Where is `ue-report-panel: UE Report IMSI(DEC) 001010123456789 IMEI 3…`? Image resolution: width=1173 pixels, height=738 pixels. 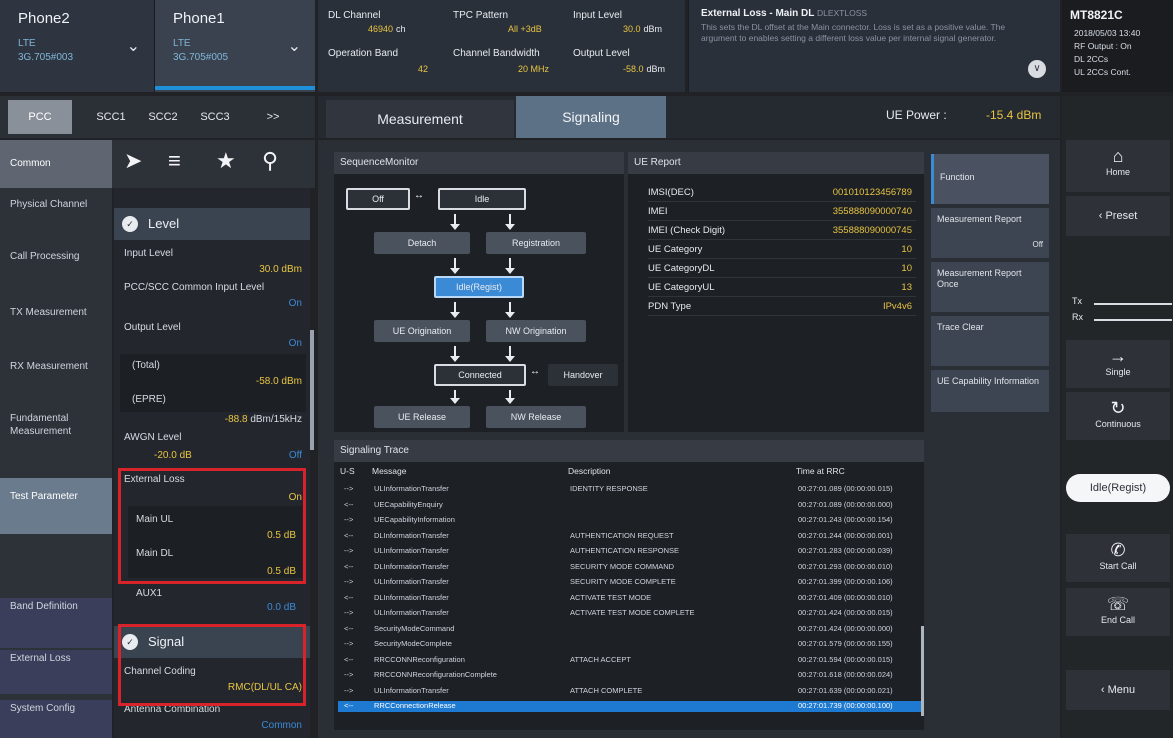
ue-report-panel: UE Report IMSI(DEC) 001010123456789 IMEI 3… is located at coordinates (776, 292).